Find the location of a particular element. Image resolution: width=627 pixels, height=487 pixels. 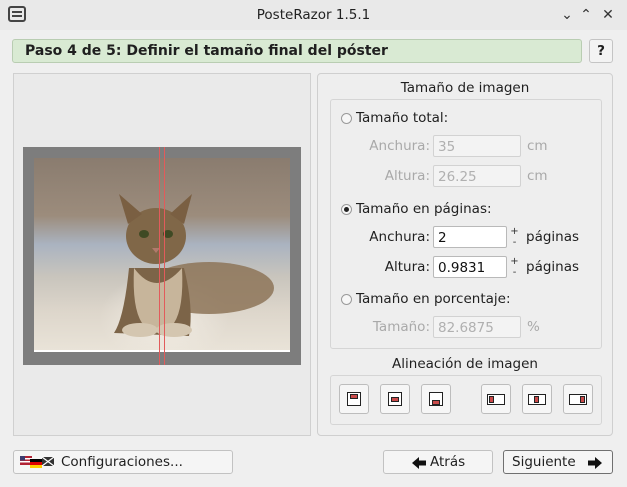

total-size-label: Tamaño total: is located at coordinates (402, 118).